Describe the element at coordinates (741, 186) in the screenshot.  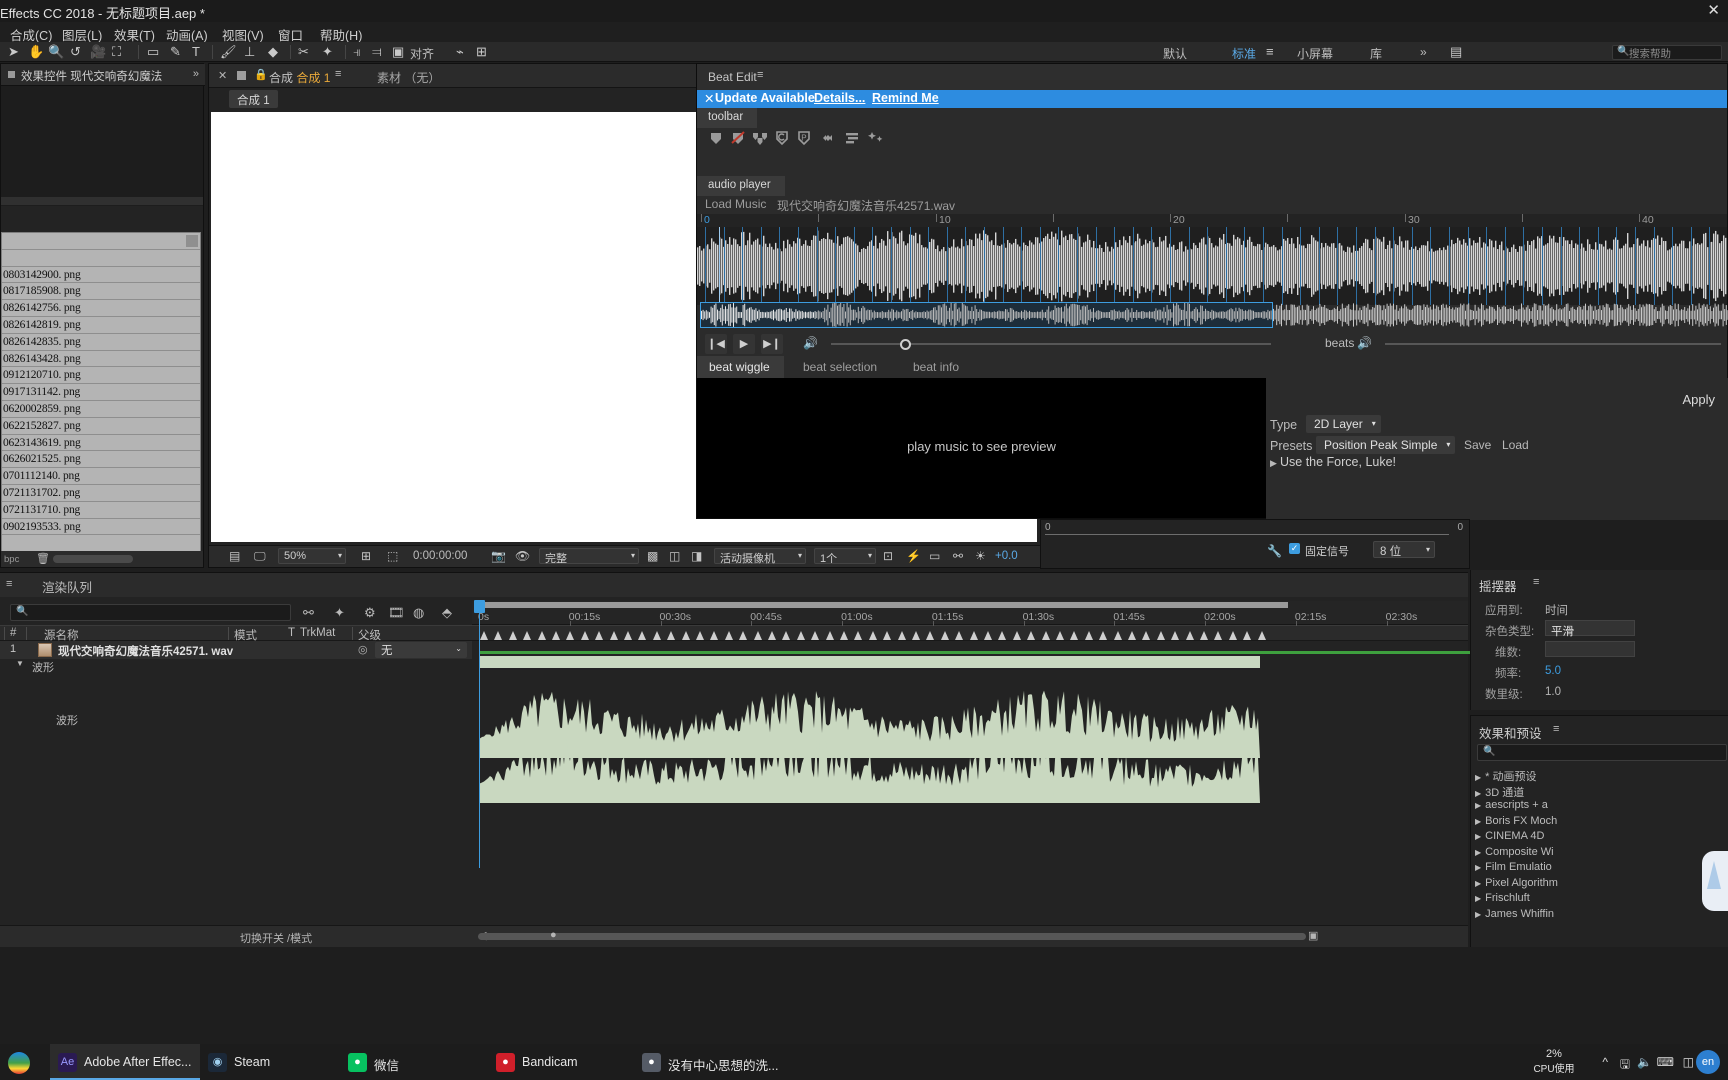
I see `audio-player-tab: audio player` at that location.